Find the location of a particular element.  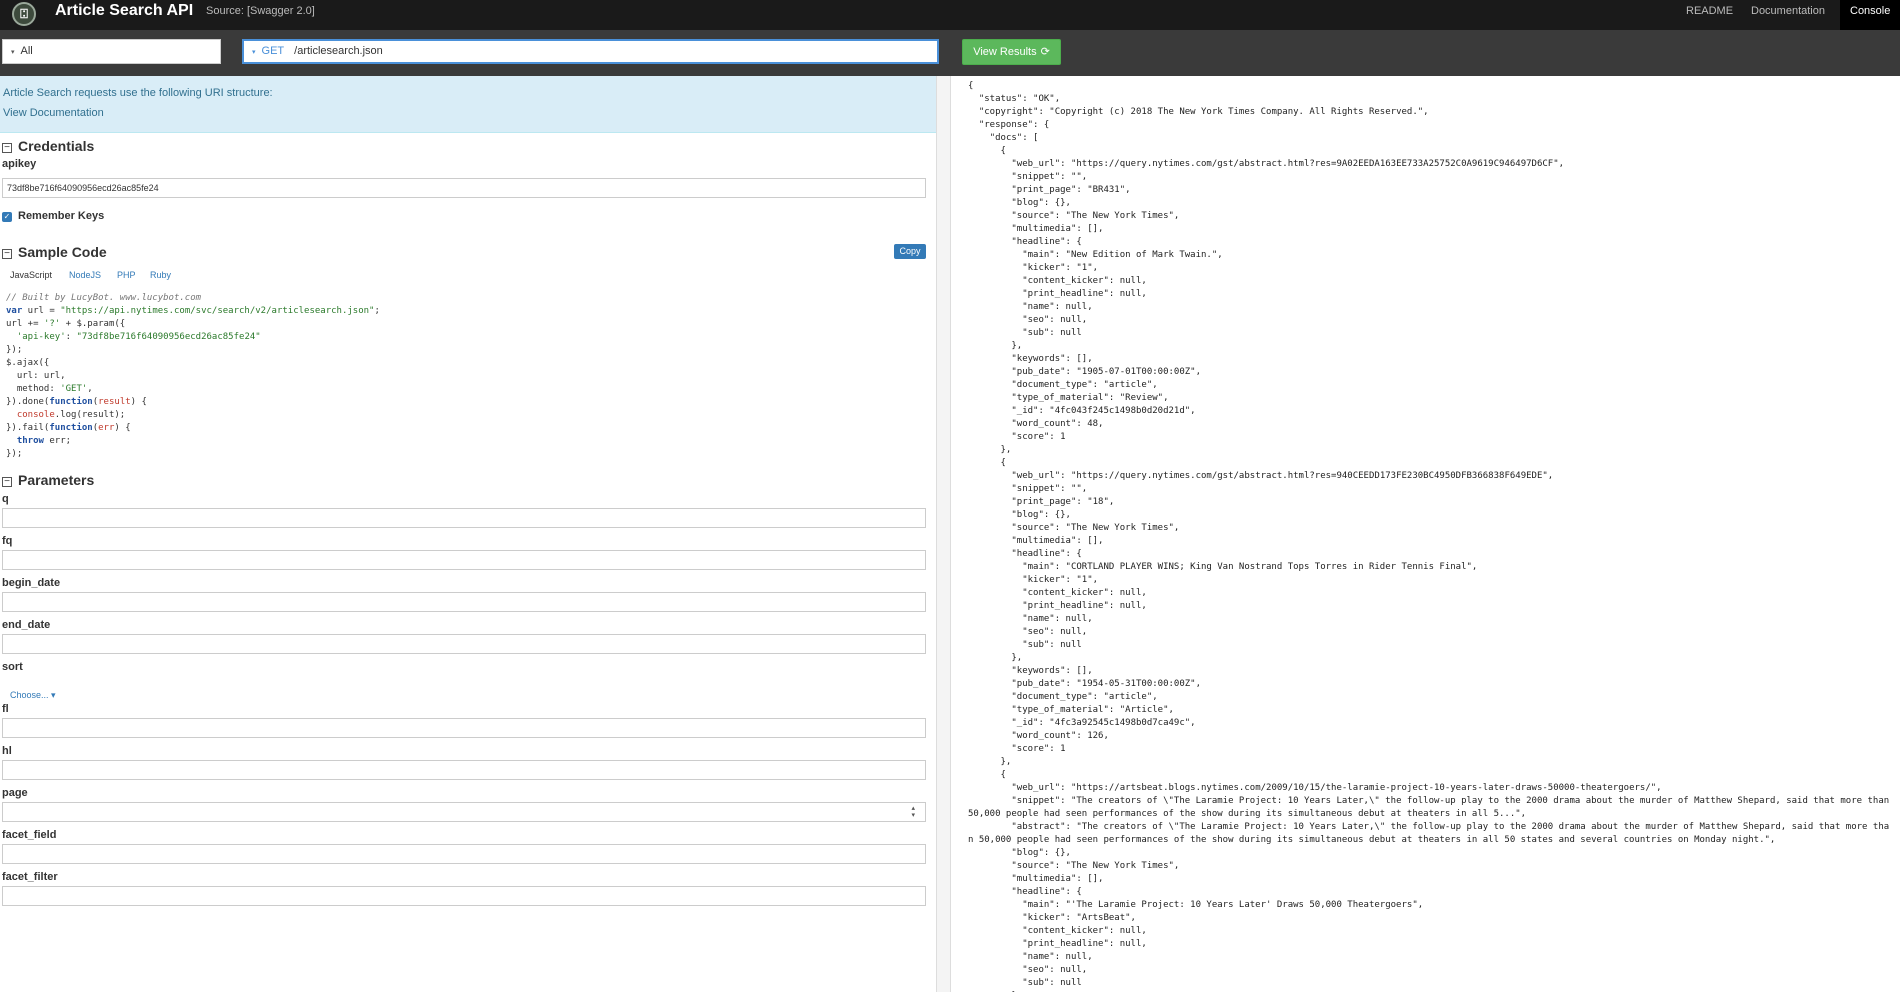

param-begin-date-input is located at coordinates (464, 602).